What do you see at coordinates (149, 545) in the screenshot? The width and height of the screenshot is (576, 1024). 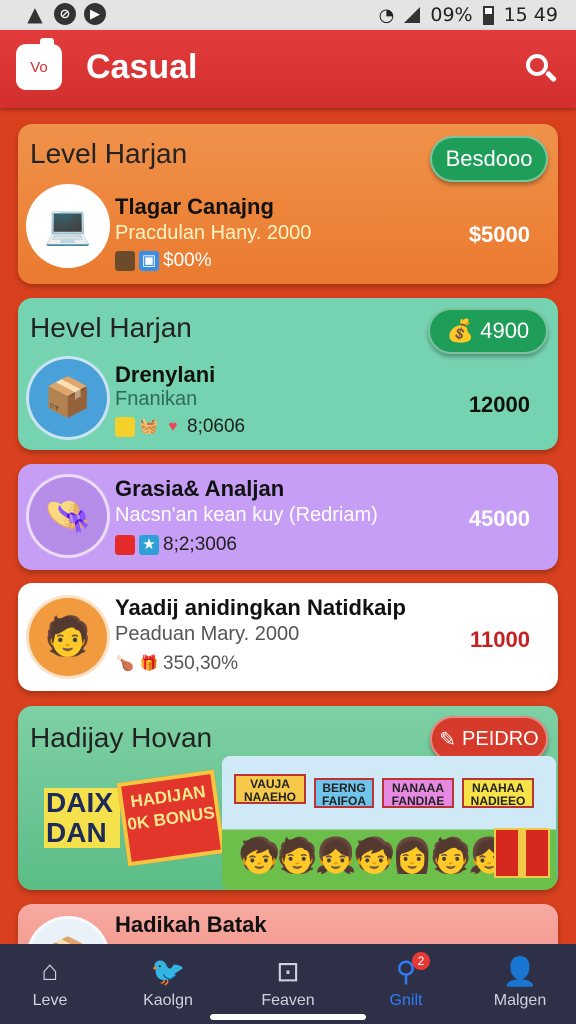 I see `star-icon: ★` at bounding box center [149, 545].